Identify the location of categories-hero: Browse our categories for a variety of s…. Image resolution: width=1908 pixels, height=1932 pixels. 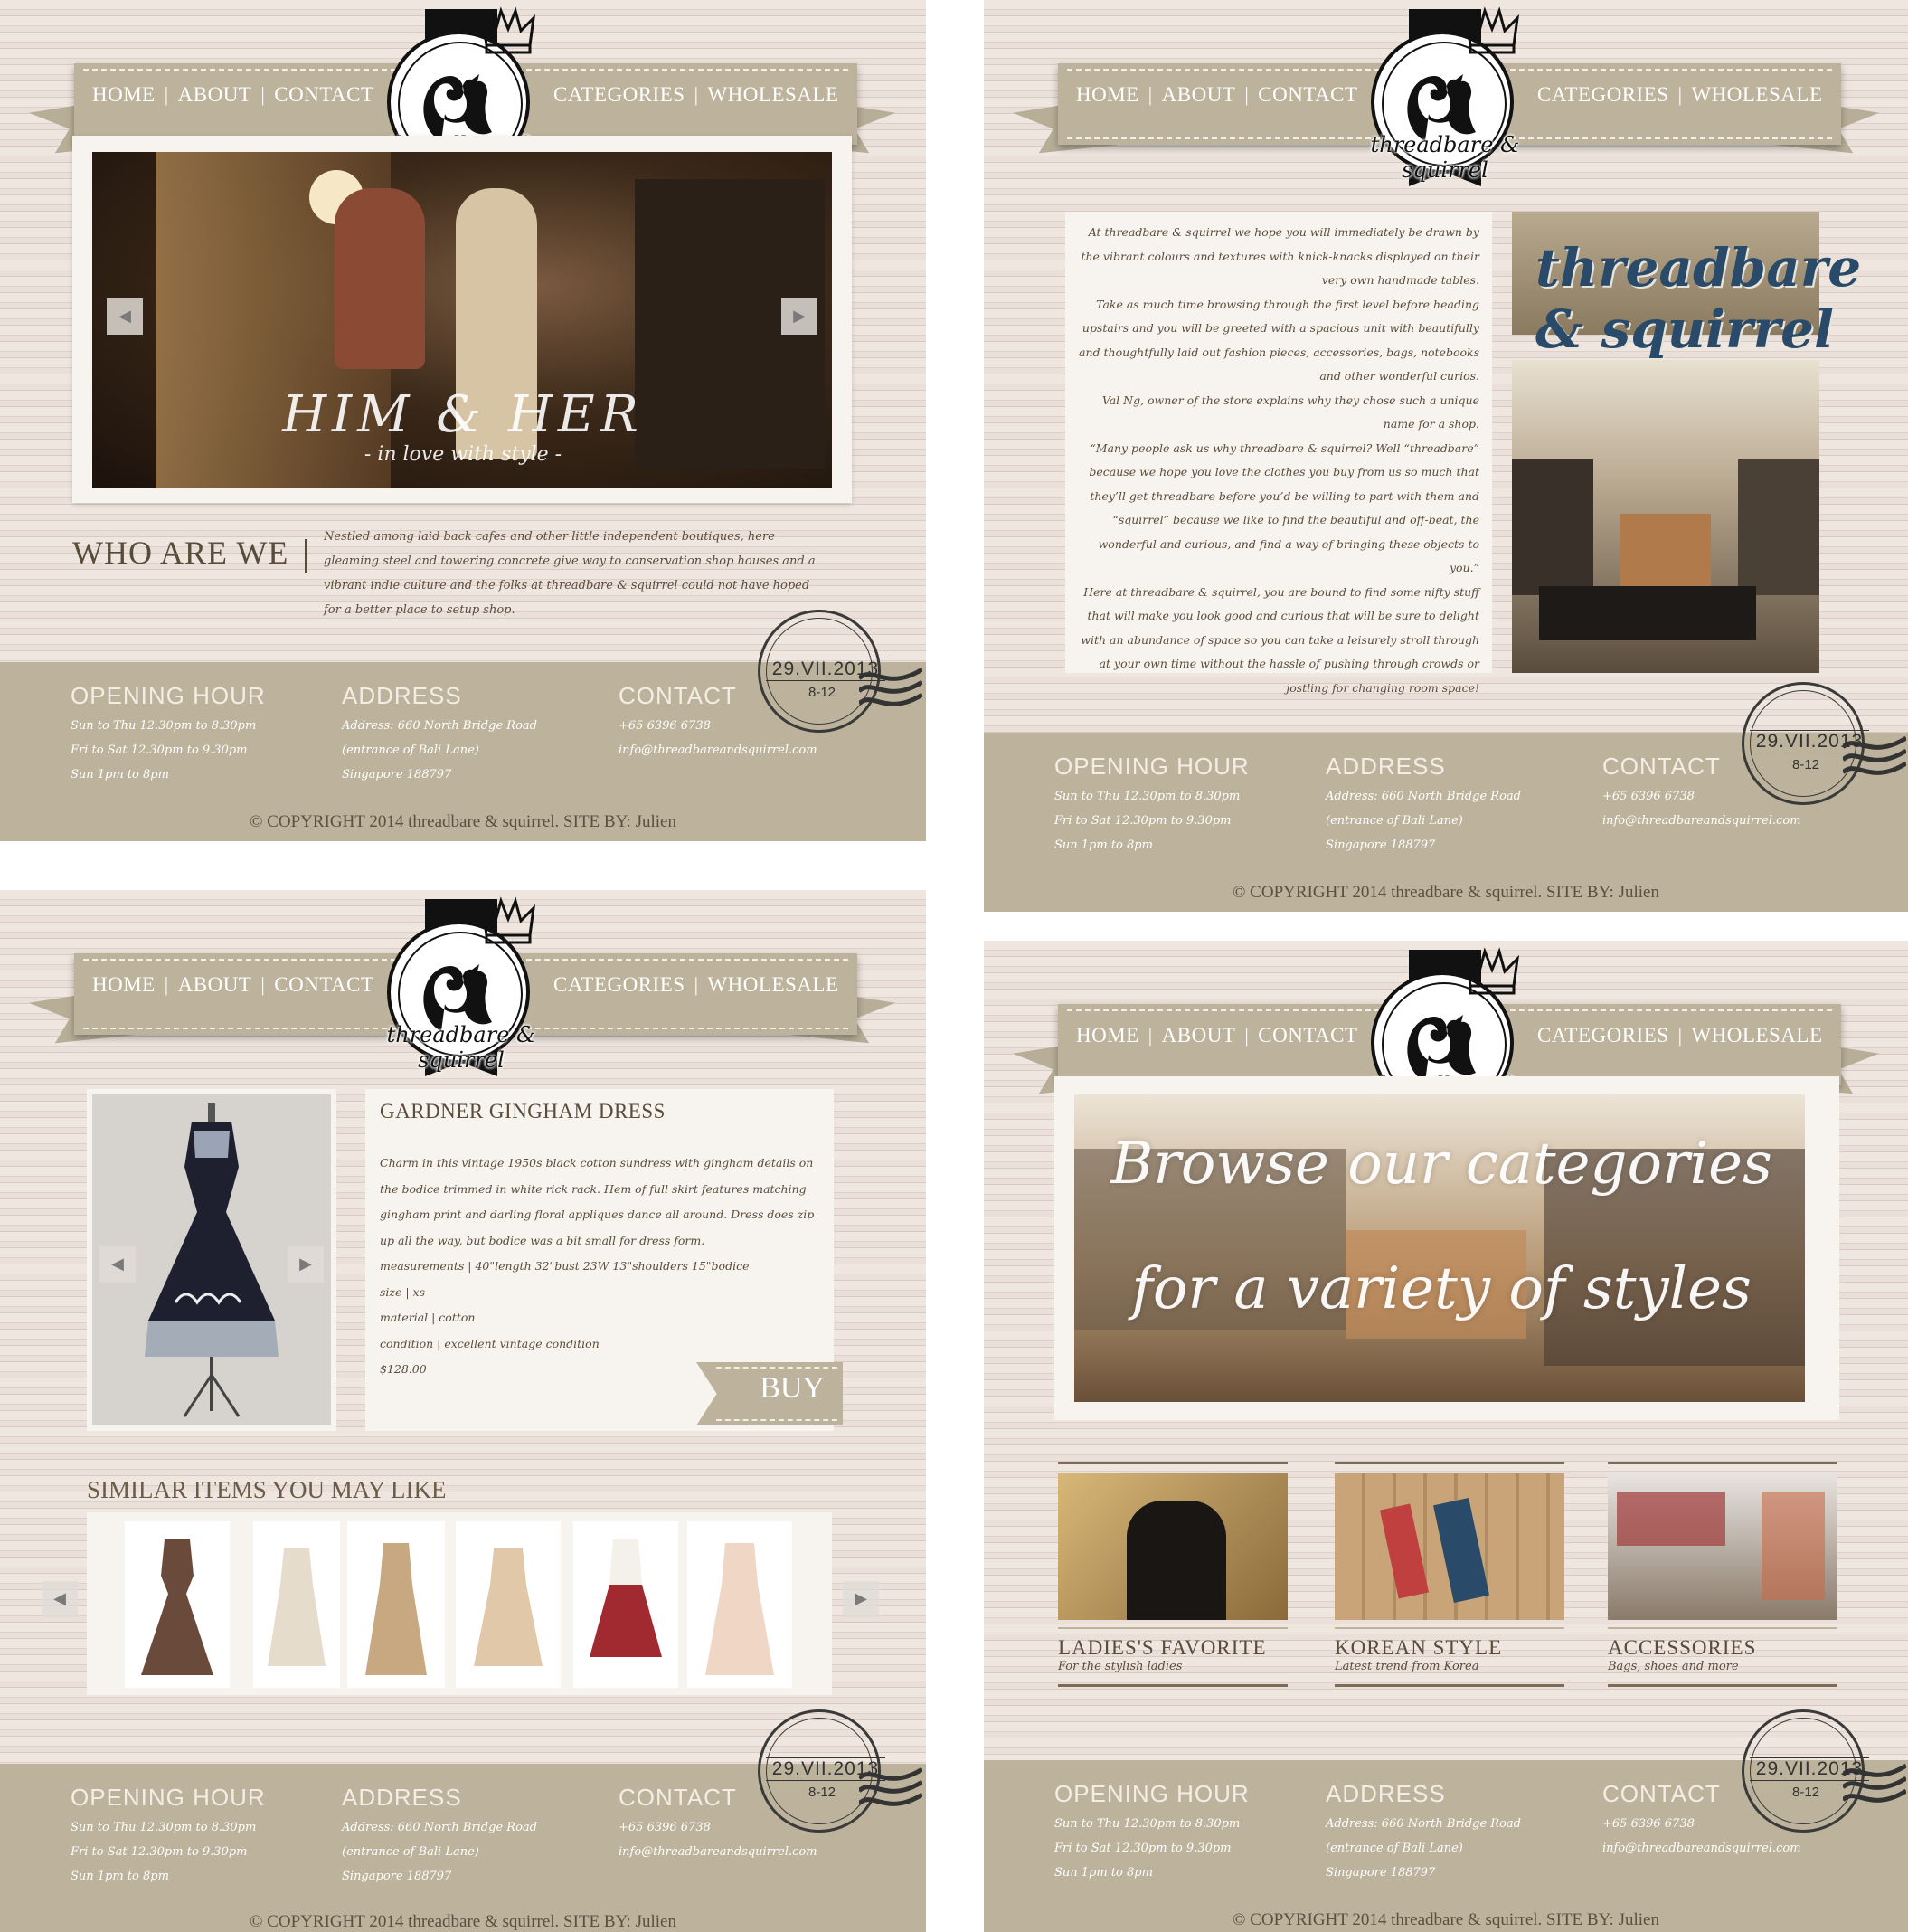
(1446, 1248).